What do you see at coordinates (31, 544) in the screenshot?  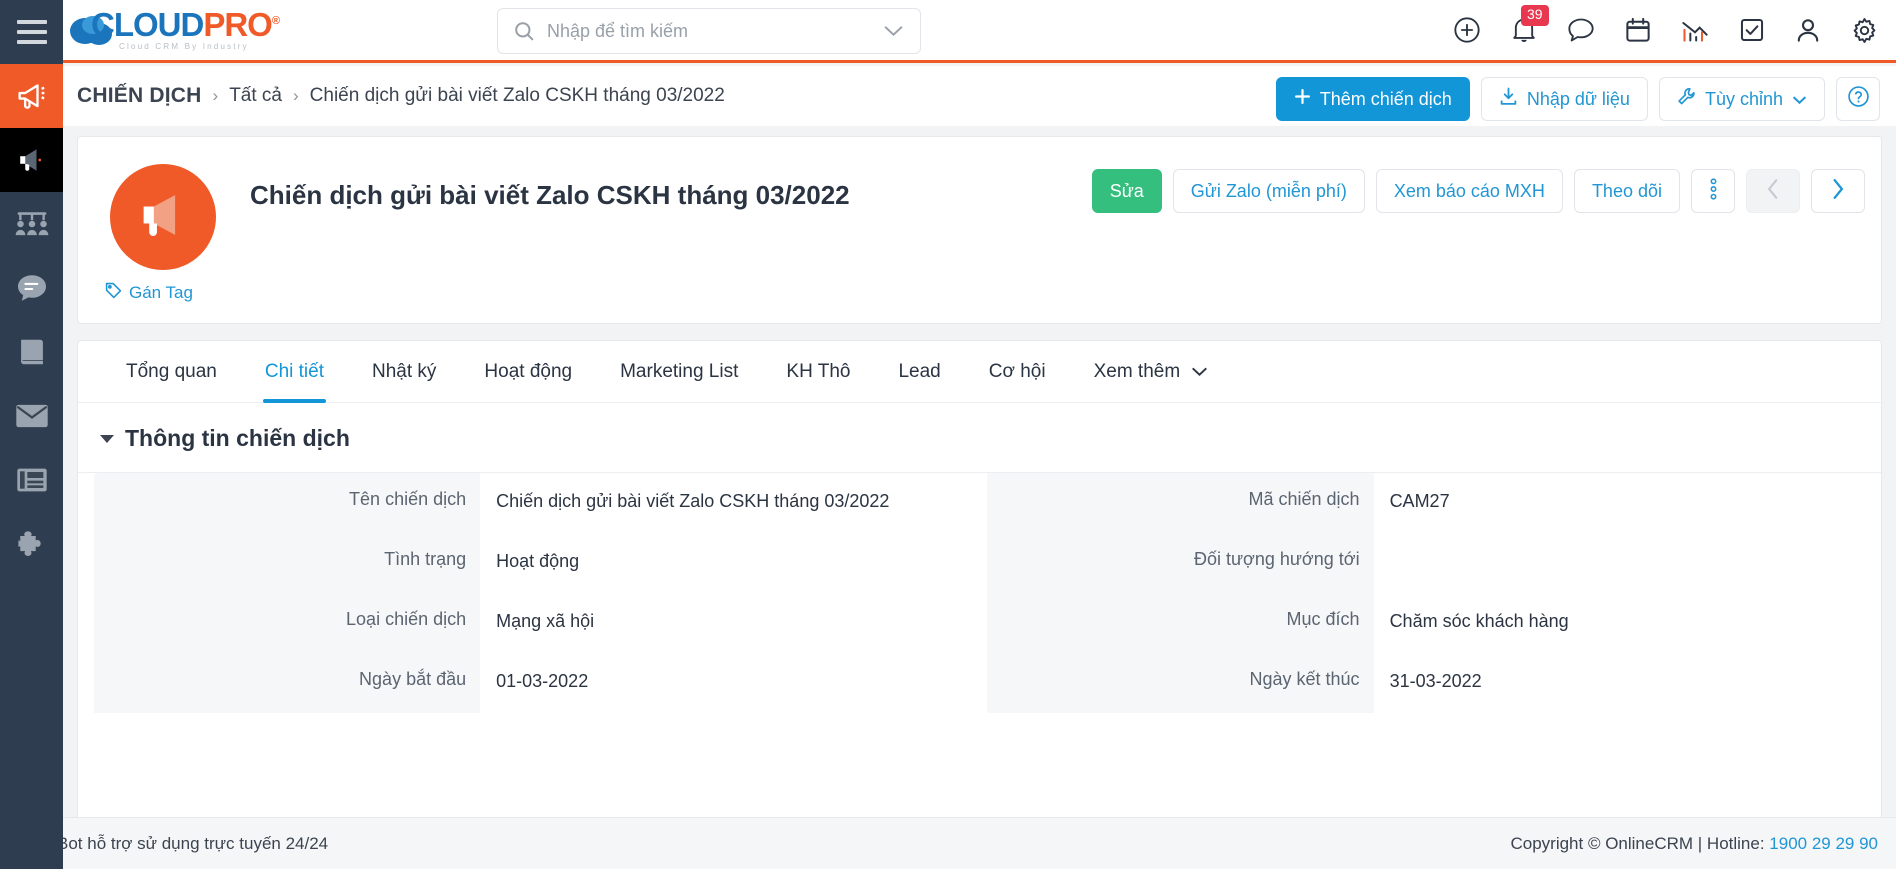 I see `sidebar-item-addons` at bounding box center [31, 544].